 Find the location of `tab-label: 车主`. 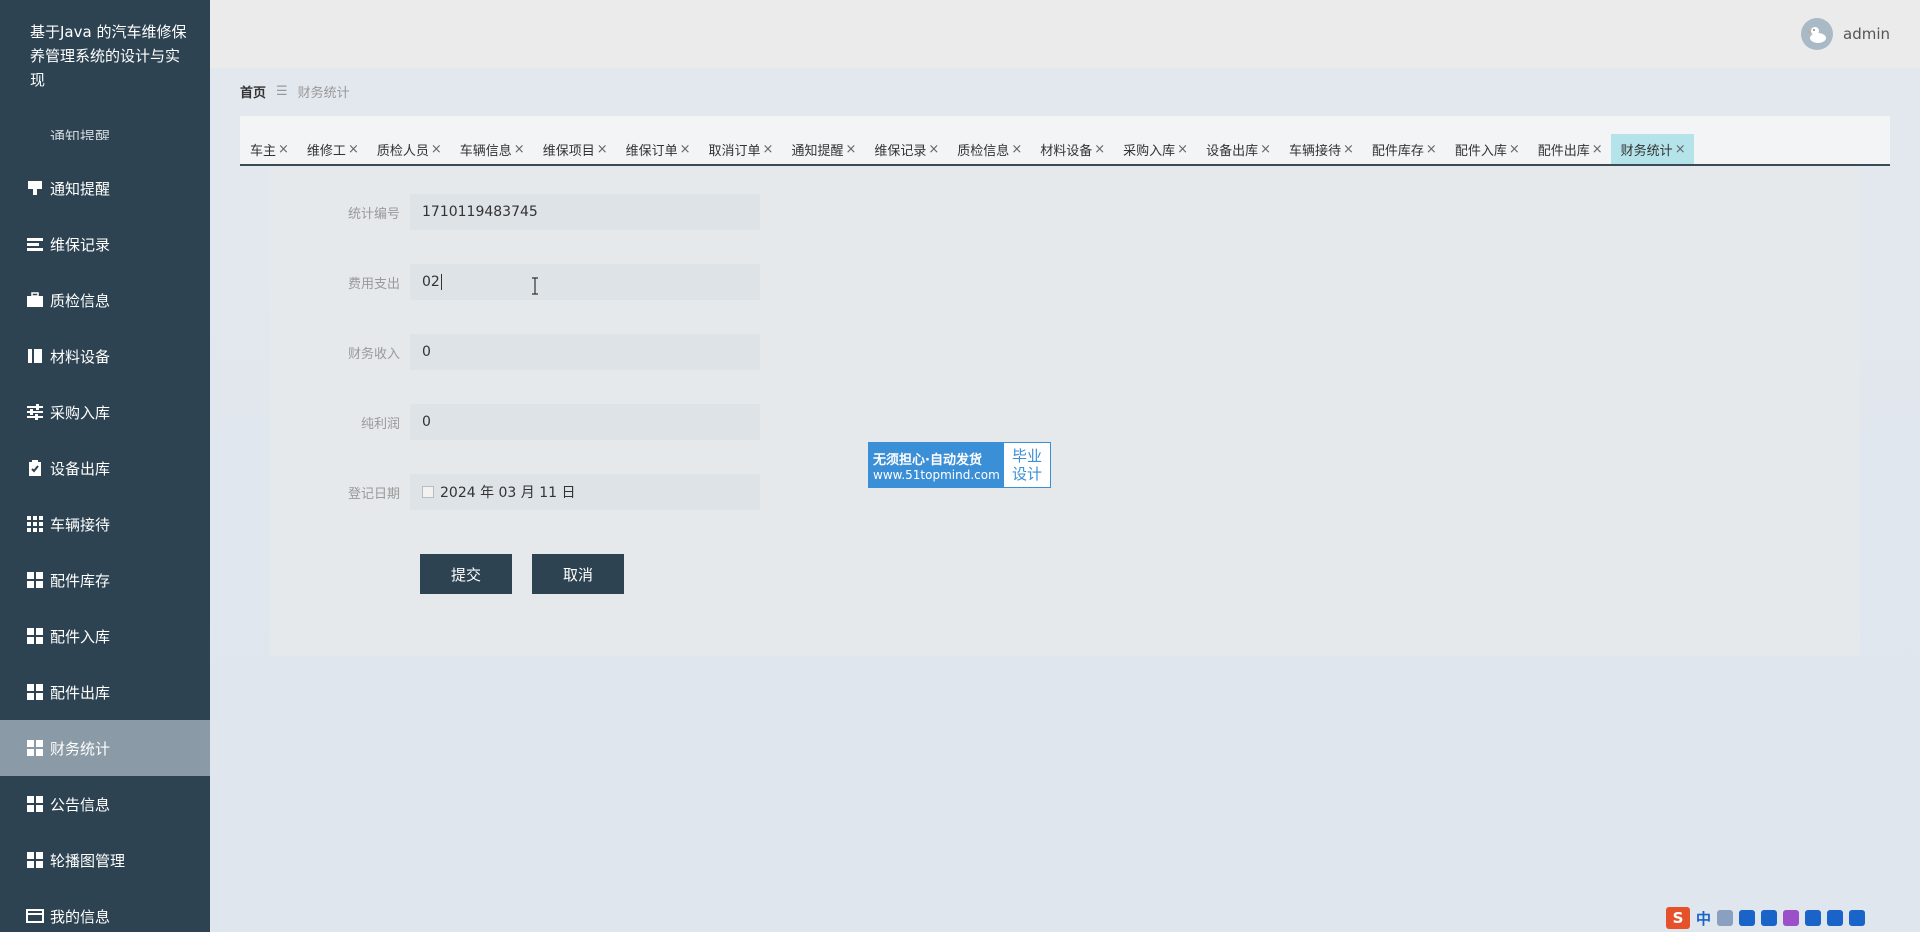

tab-label: 车主 is located at coordinates (263, 151).